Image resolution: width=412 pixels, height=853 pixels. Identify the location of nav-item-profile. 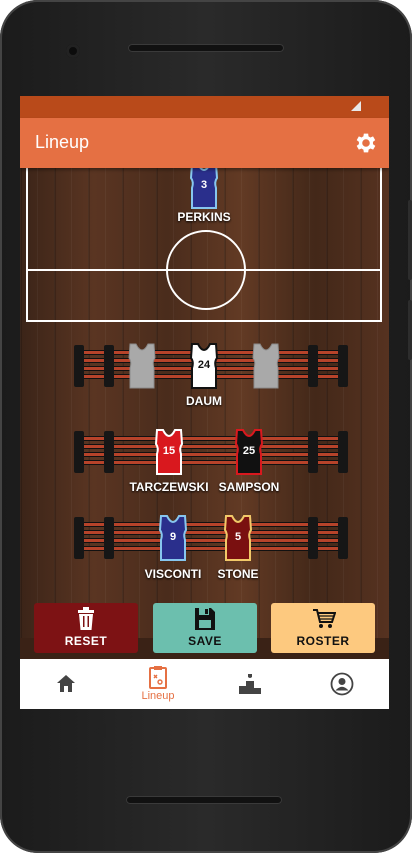
(342, 684).